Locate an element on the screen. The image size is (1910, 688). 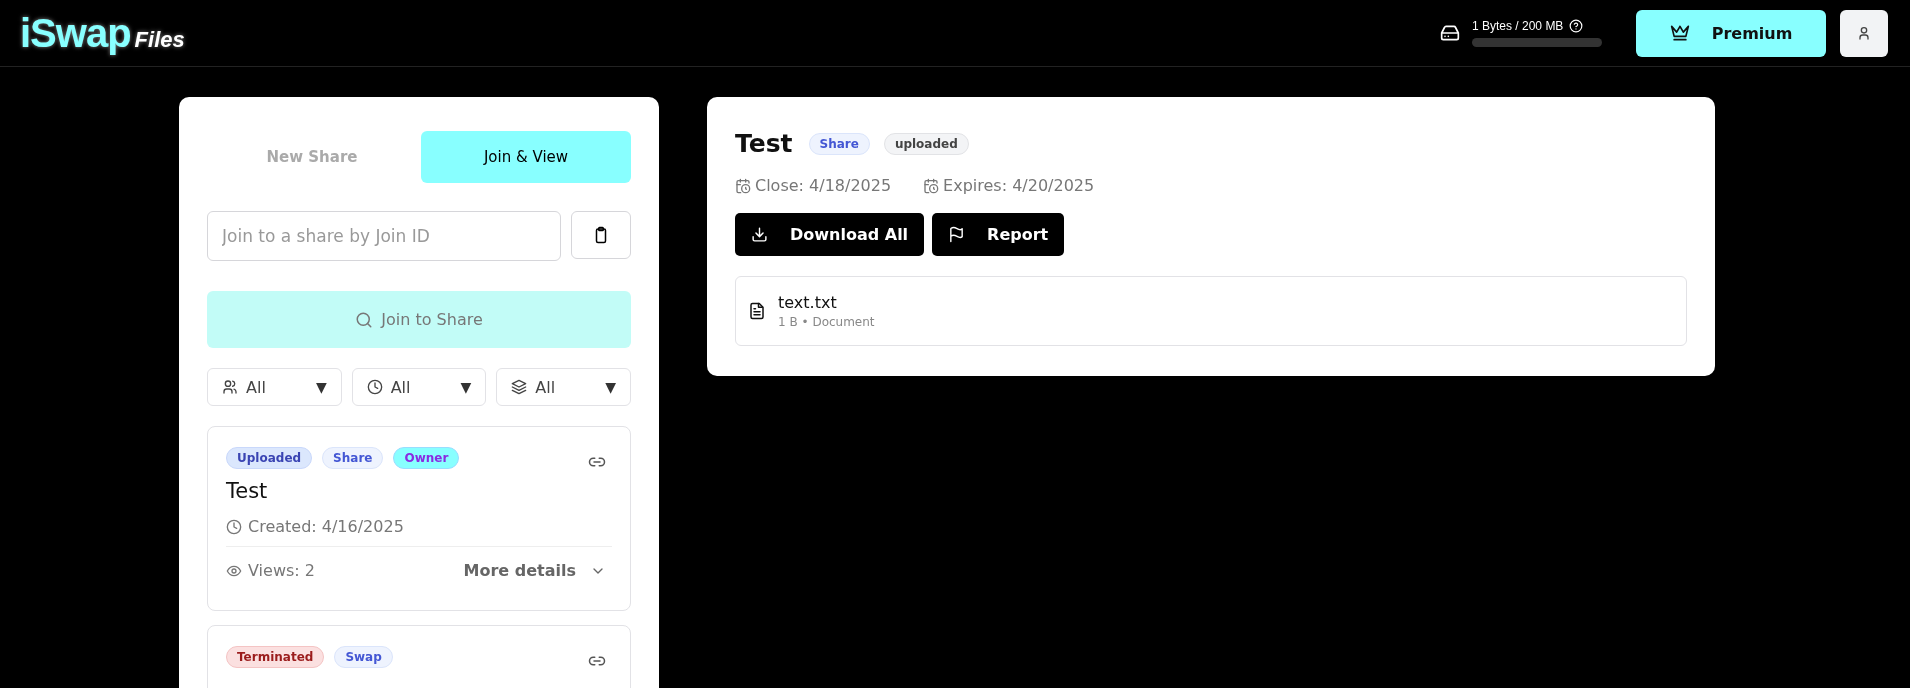
tab: Join & View is located at coordinates (526, 157).